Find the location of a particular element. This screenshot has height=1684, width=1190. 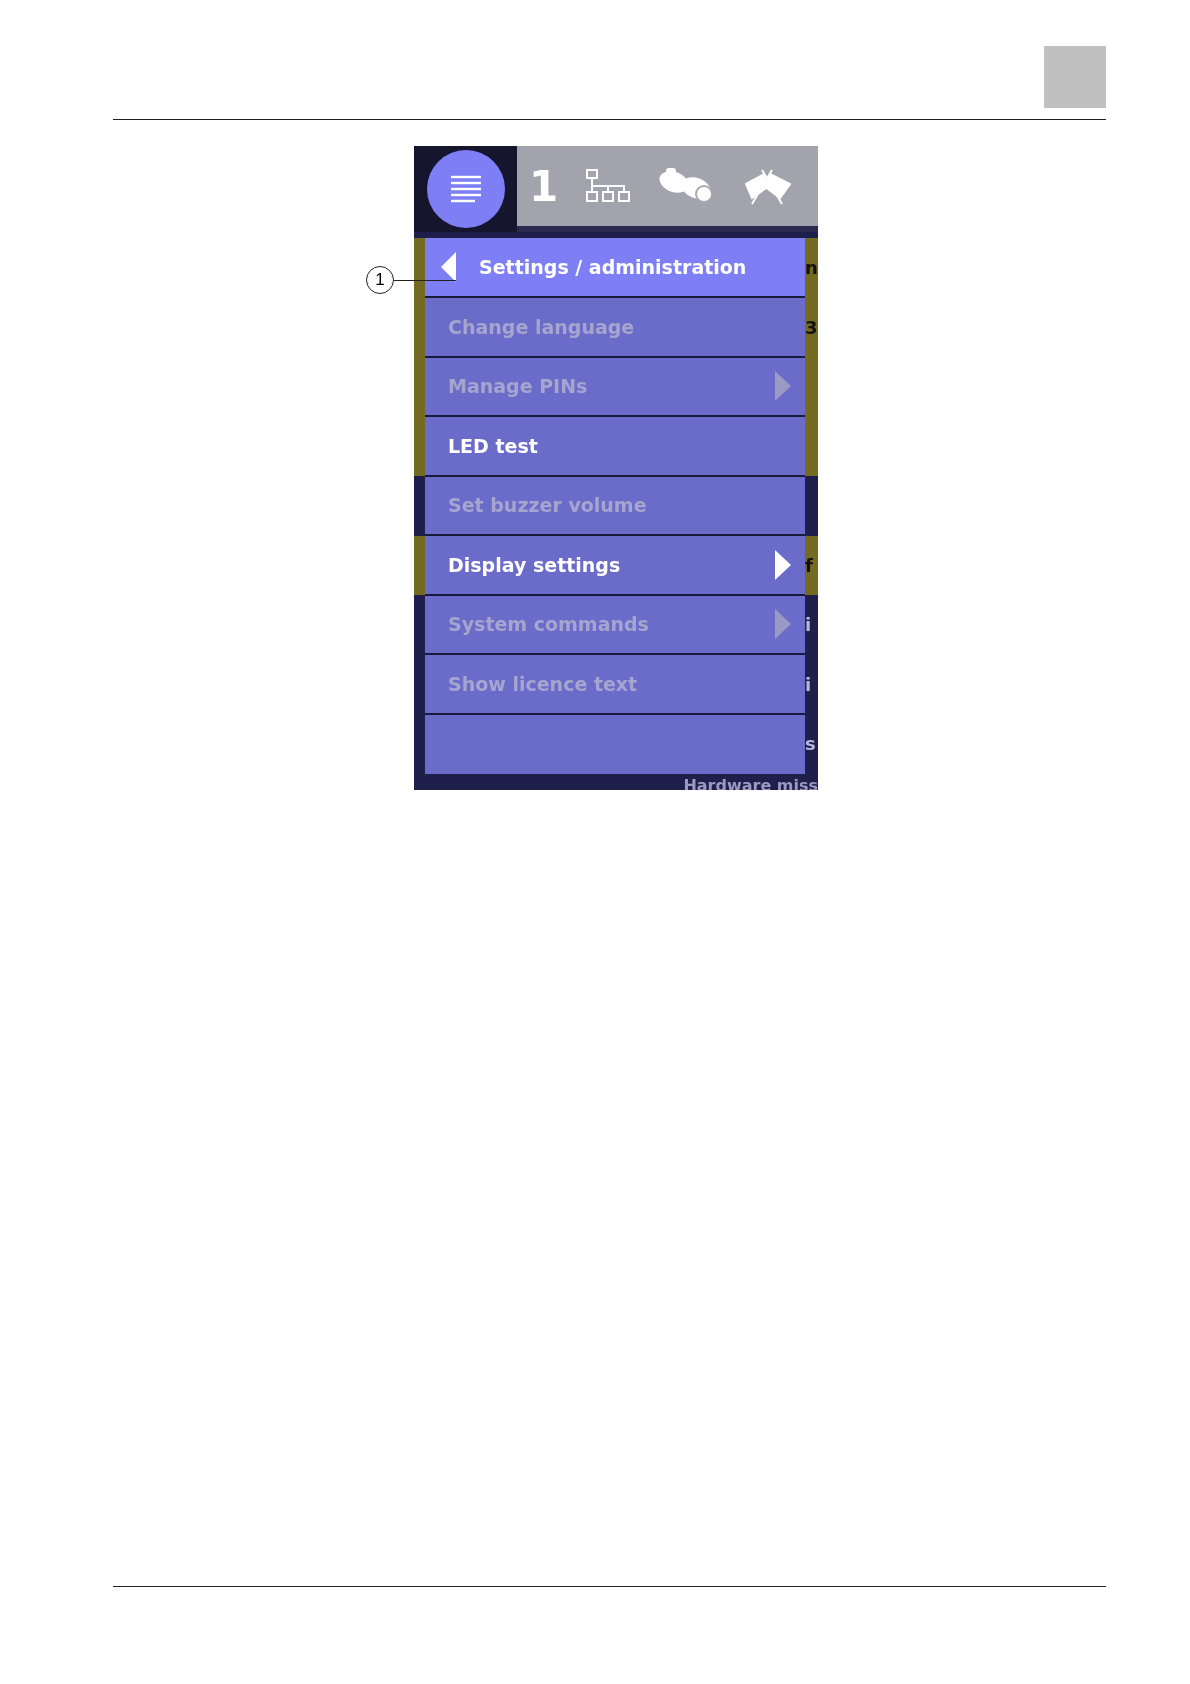

zone-count: 1 is located at coordinates (544, 186).